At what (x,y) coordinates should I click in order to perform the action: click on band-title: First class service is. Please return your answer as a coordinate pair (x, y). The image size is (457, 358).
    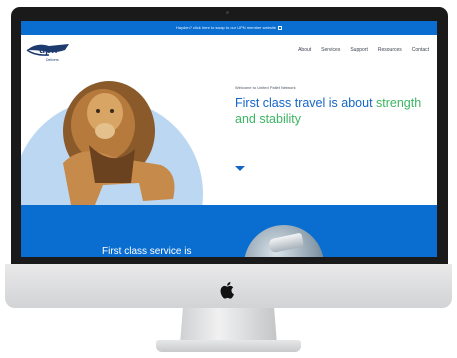
    Looking at the image, I should click on (147, 251).